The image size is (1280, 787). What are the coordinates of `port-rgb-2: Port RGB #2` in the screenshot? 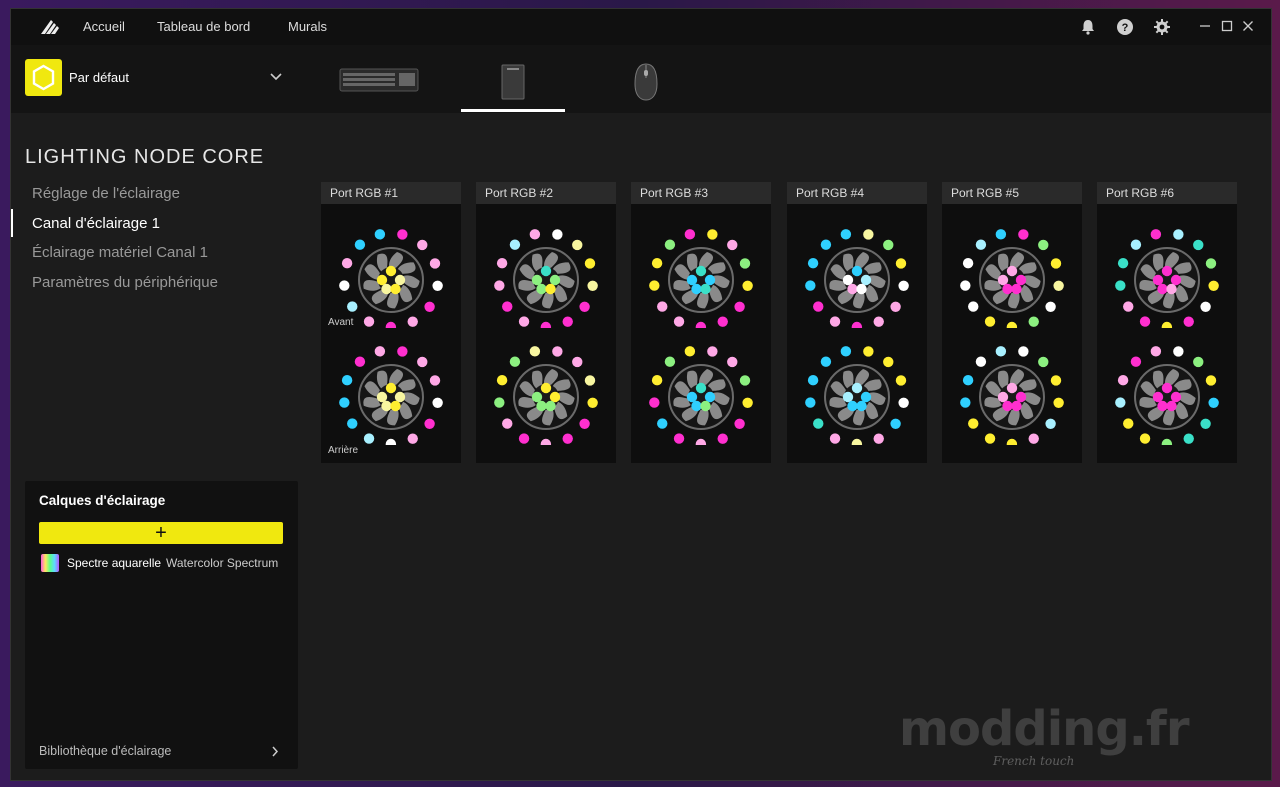 It's located at (546, 322).